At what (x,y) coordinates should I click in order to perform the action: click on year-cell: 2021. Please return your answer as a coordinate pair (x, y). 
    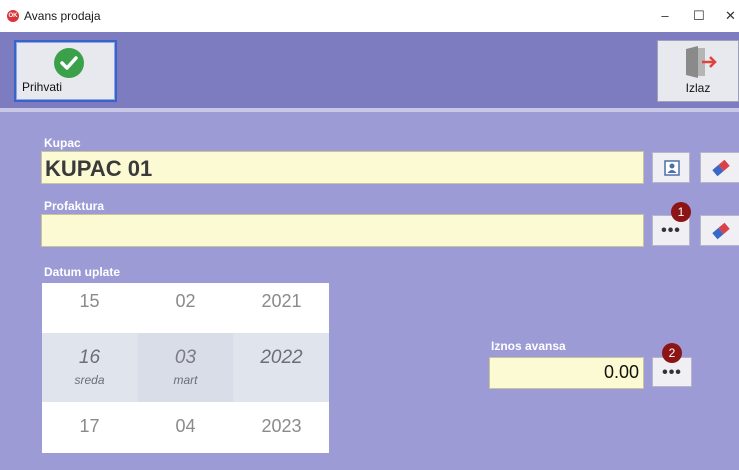
    Looking at the image, I should click on (281, 308).